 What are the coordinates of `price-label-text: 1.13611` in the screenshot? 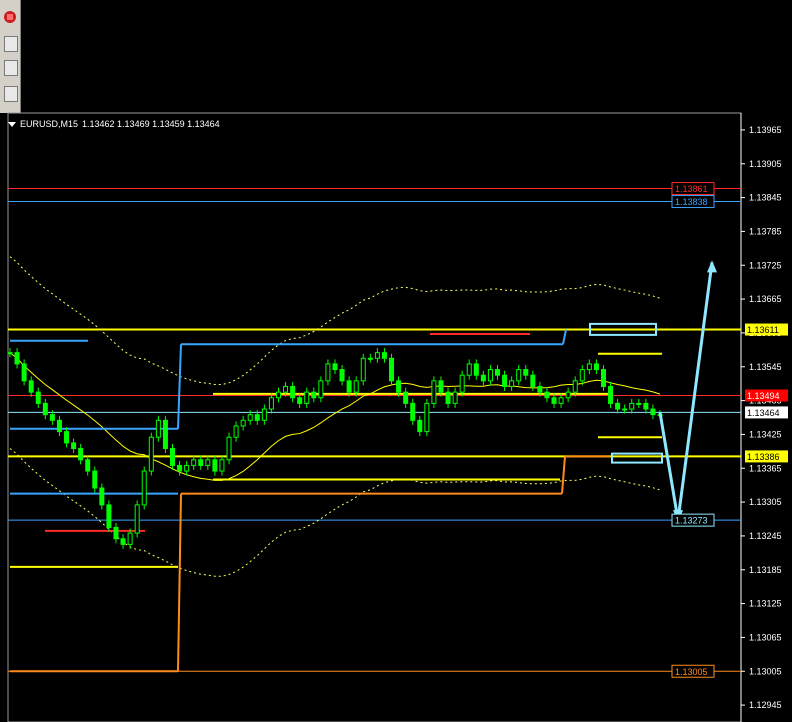 It's located at (763, 330).